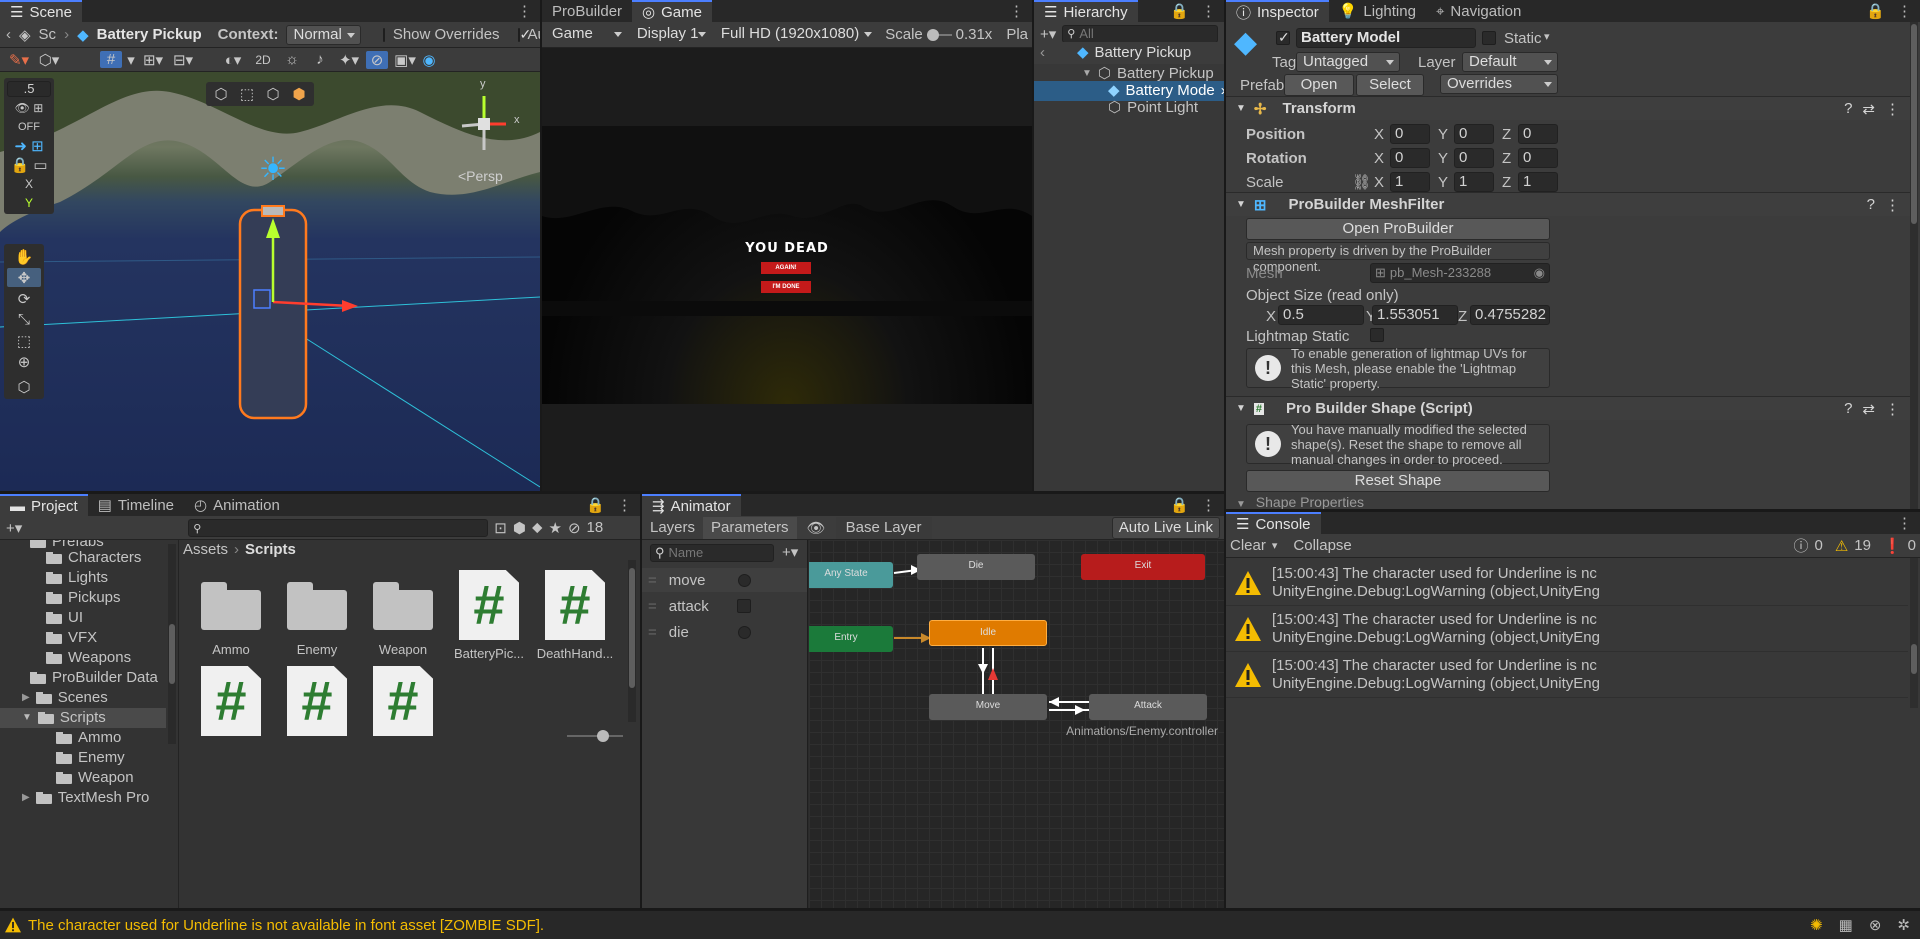  What do you see at coordinates (231, 619) in the screenshot?
I see `asset-folder: Ammo` at bounding box center [231, 619].